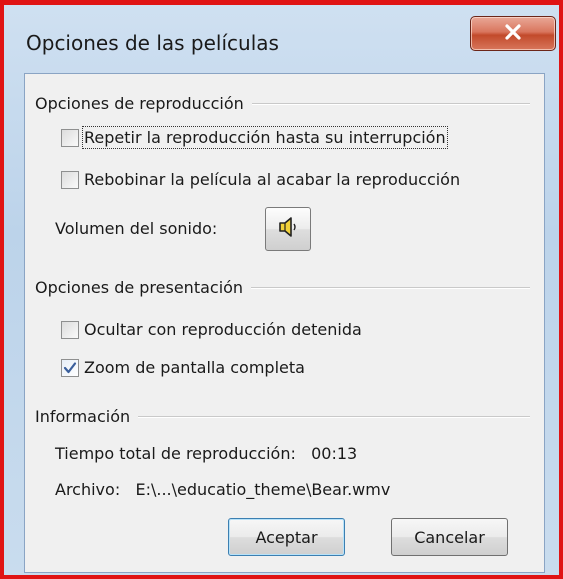 This screenshot has width=563, height=579. Describe the element at coordinates (281, 40) in the screenshot. I see `title-bar: Opciones de las películas` at that location.